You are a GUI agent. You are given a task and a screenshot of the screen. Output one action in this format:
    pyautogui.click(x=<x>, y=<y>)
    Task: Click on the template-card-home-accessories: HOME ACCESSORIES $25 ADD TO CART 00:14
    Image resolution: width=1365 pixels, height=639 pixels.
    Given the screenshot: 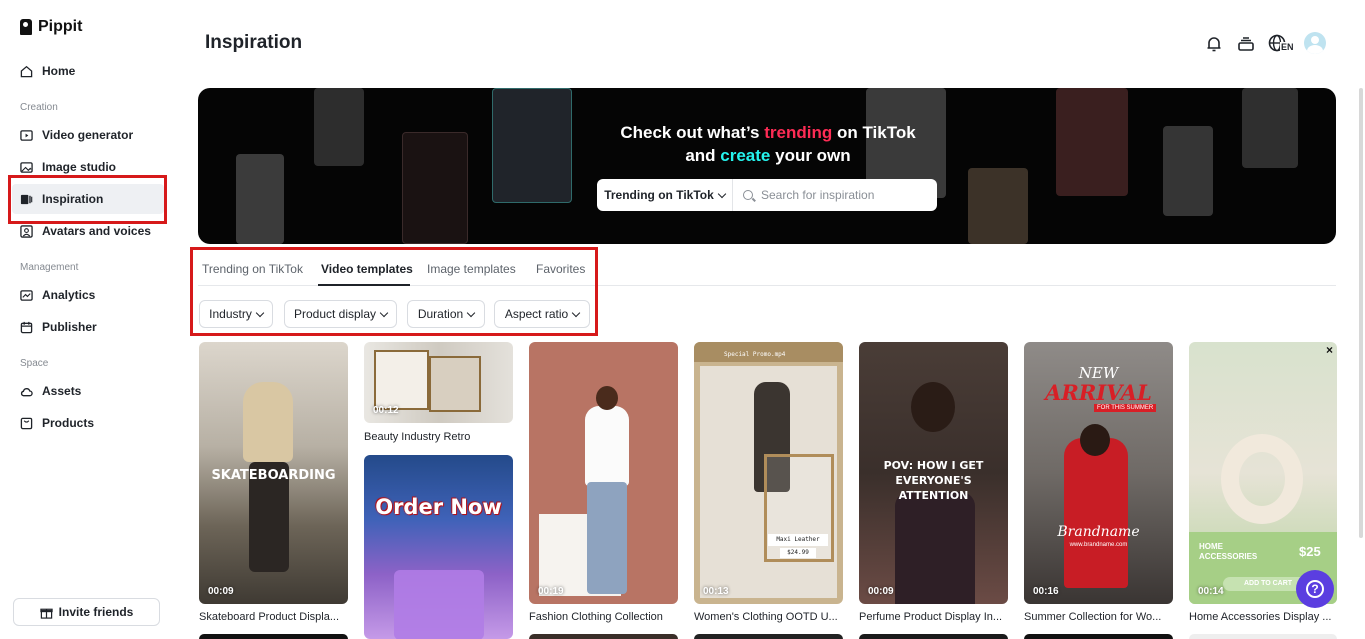 What is the action you would take?
    pyautogui.click(x=1263, y=473)
    